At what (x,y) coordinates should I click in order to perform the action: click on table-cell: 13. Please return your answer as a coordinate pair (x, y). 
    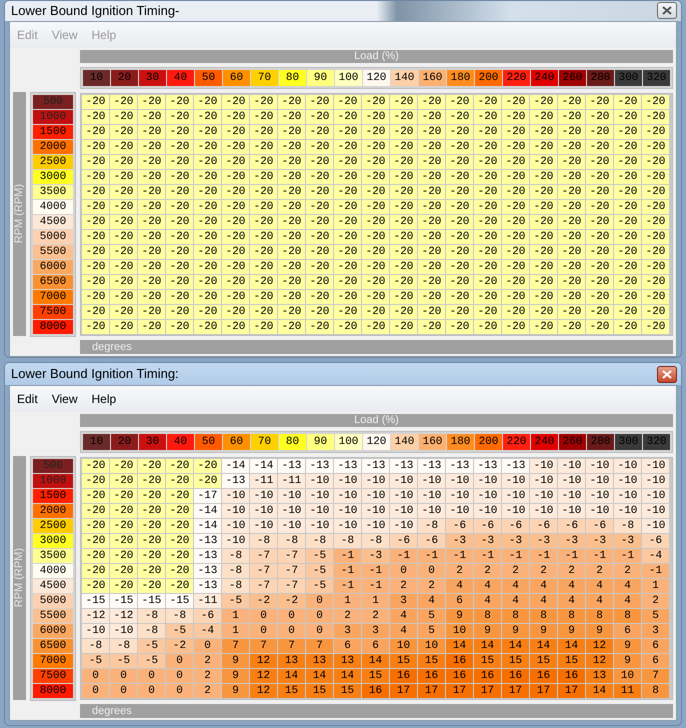
    Looking at the image, I should click on (347, 661).